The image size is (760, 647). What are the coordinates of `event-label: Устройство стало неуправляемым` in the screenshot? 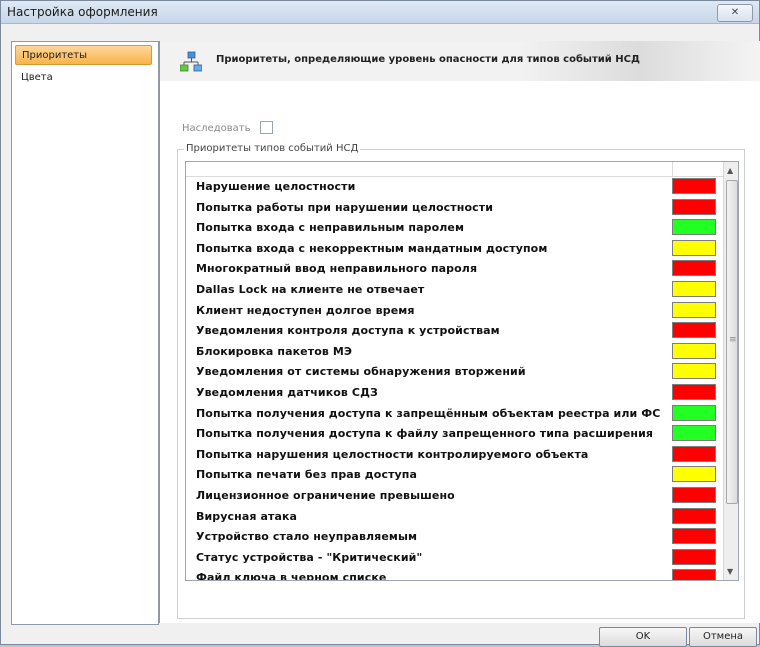 It's located at (307, 537).